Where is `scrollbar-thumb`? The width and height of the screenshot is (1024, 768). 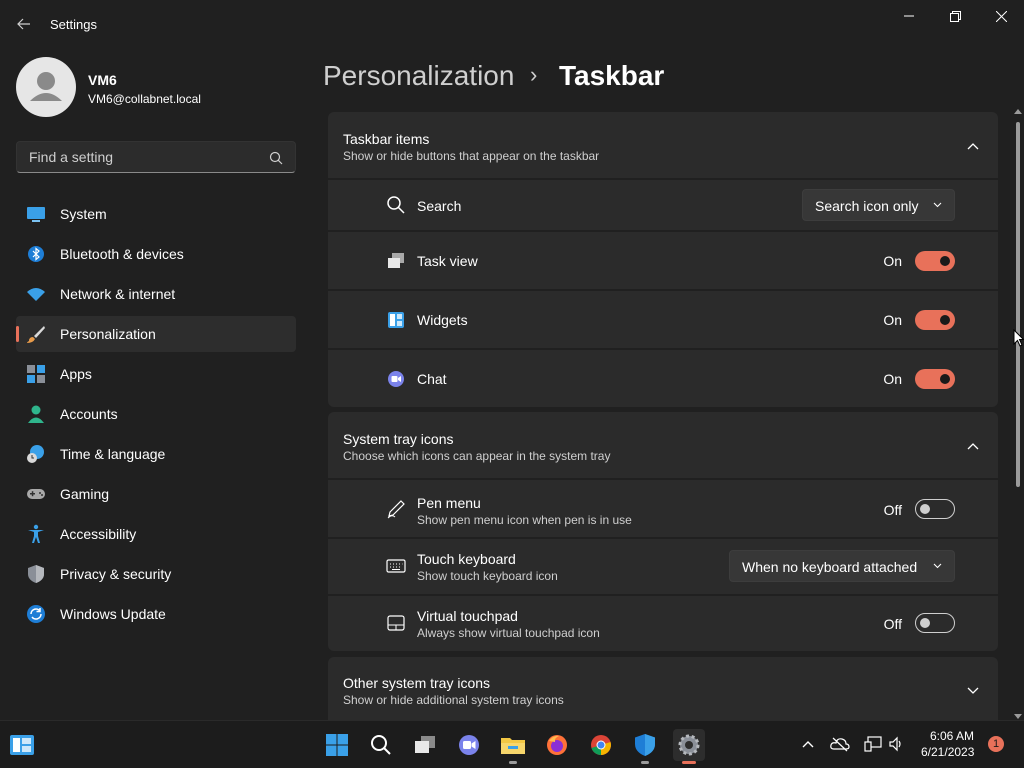
scrollbar-thumb is located at coordinates (1018, 304).